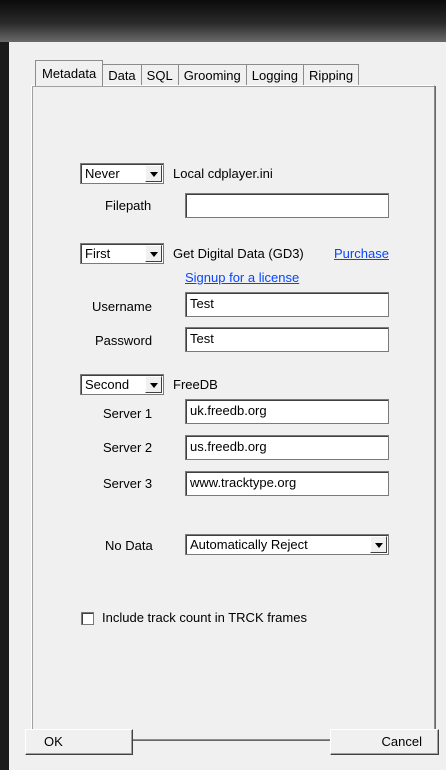 The width and height of the screenshot is (446, 770). I want to click on tab-grooming: Grooming, so click(212, 75).